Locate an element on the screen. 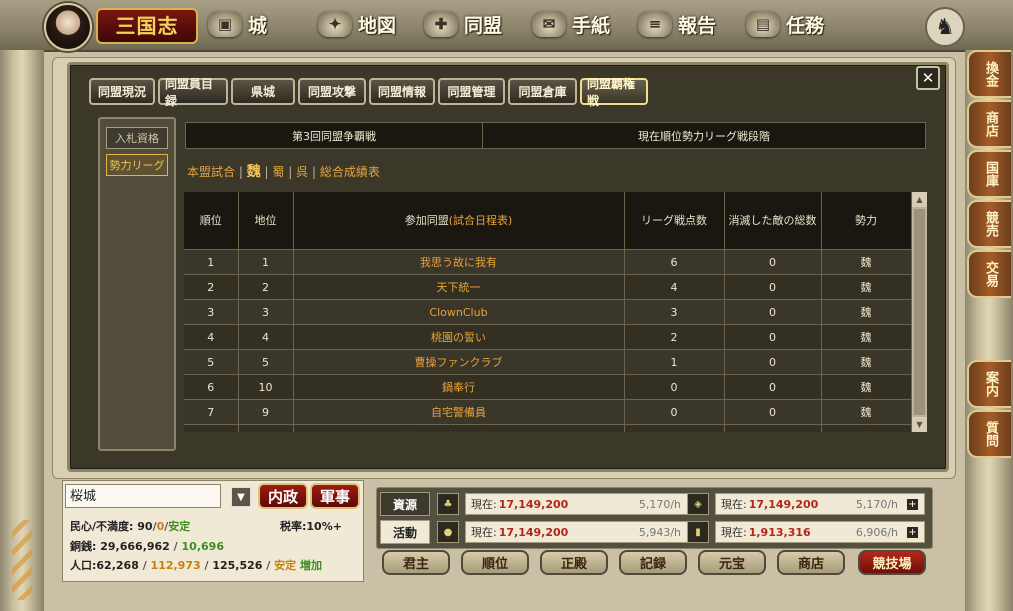 This screenshot has height=611, width=1013. lord-button: 君主 is located at coordinates (416, 562).